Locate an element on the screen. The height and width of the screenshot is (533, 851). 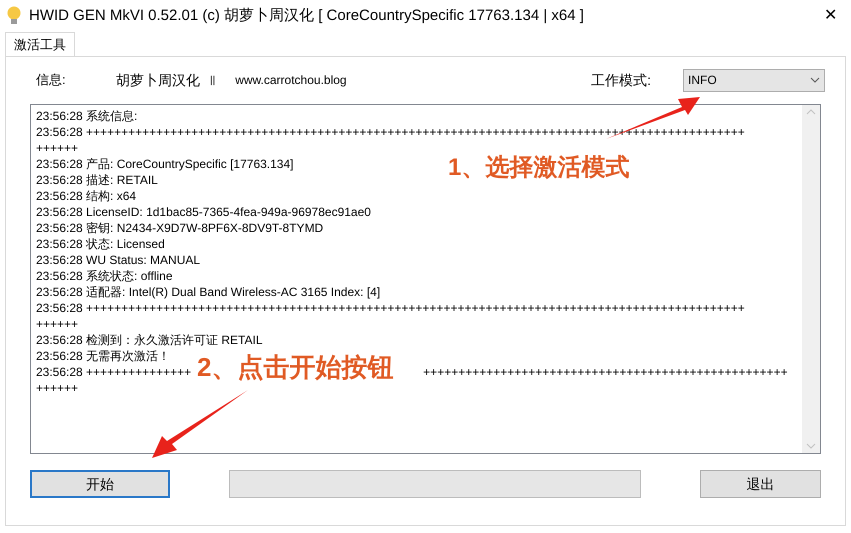
lightbulb-icon is located at coordinates (14, 16).